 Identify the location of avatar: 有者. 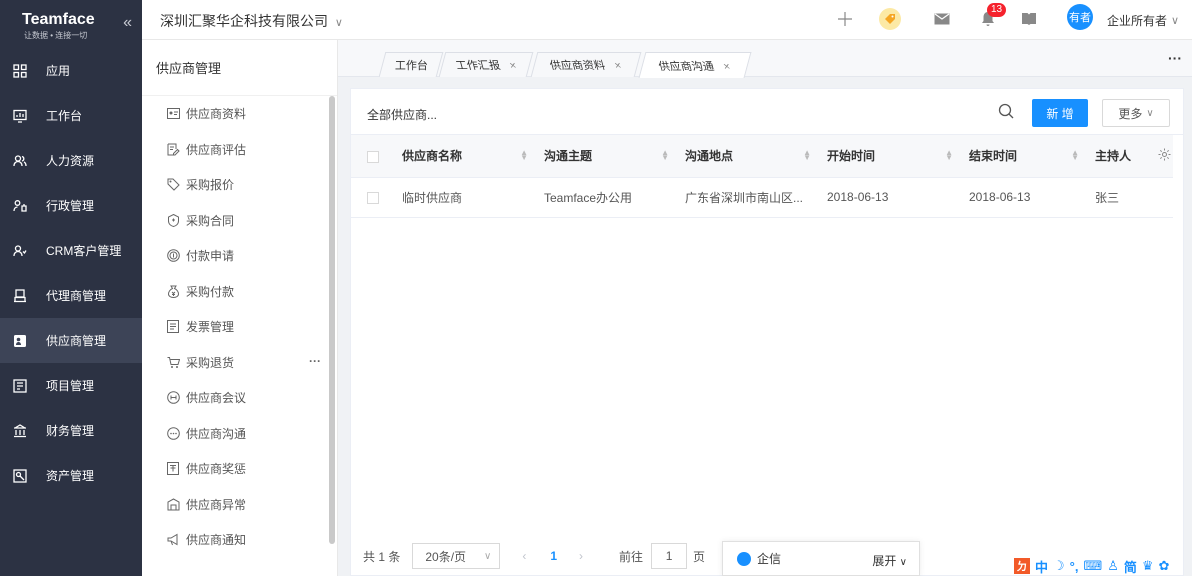
(1080, 17).